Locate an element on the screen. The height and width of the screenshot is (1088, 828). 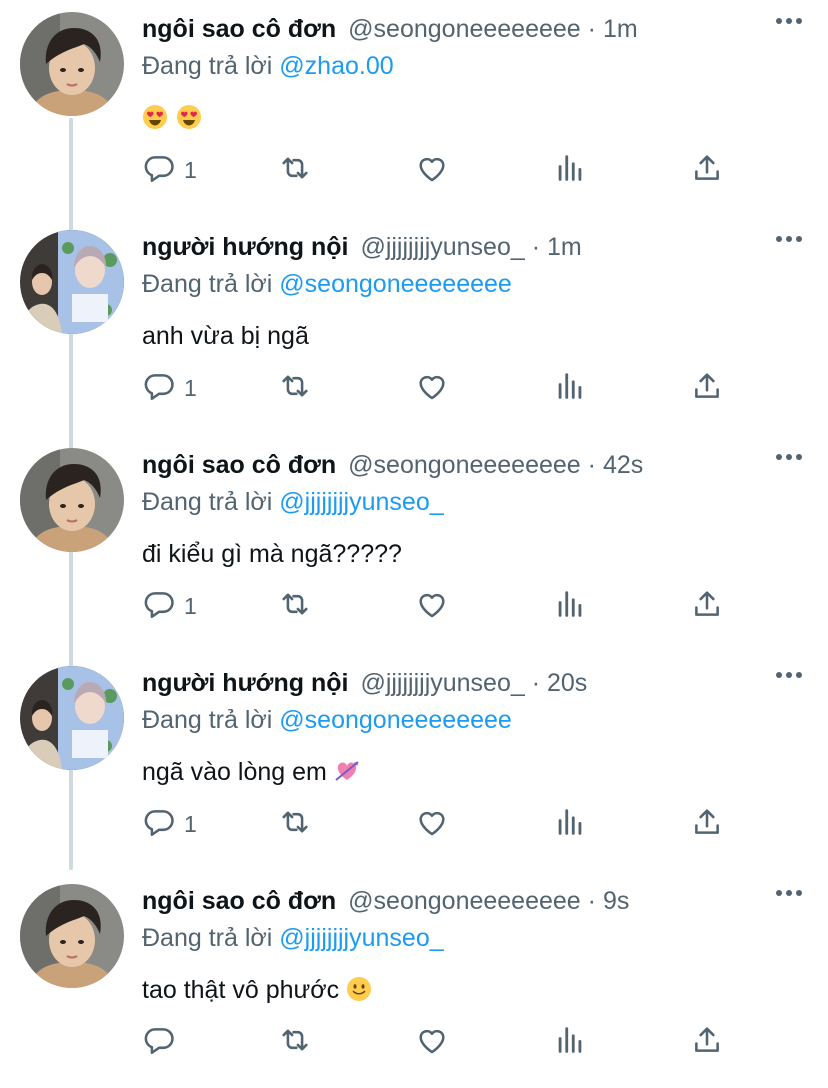
tweet-text: ngã vào lòng em is located at coordinates (255, 772).